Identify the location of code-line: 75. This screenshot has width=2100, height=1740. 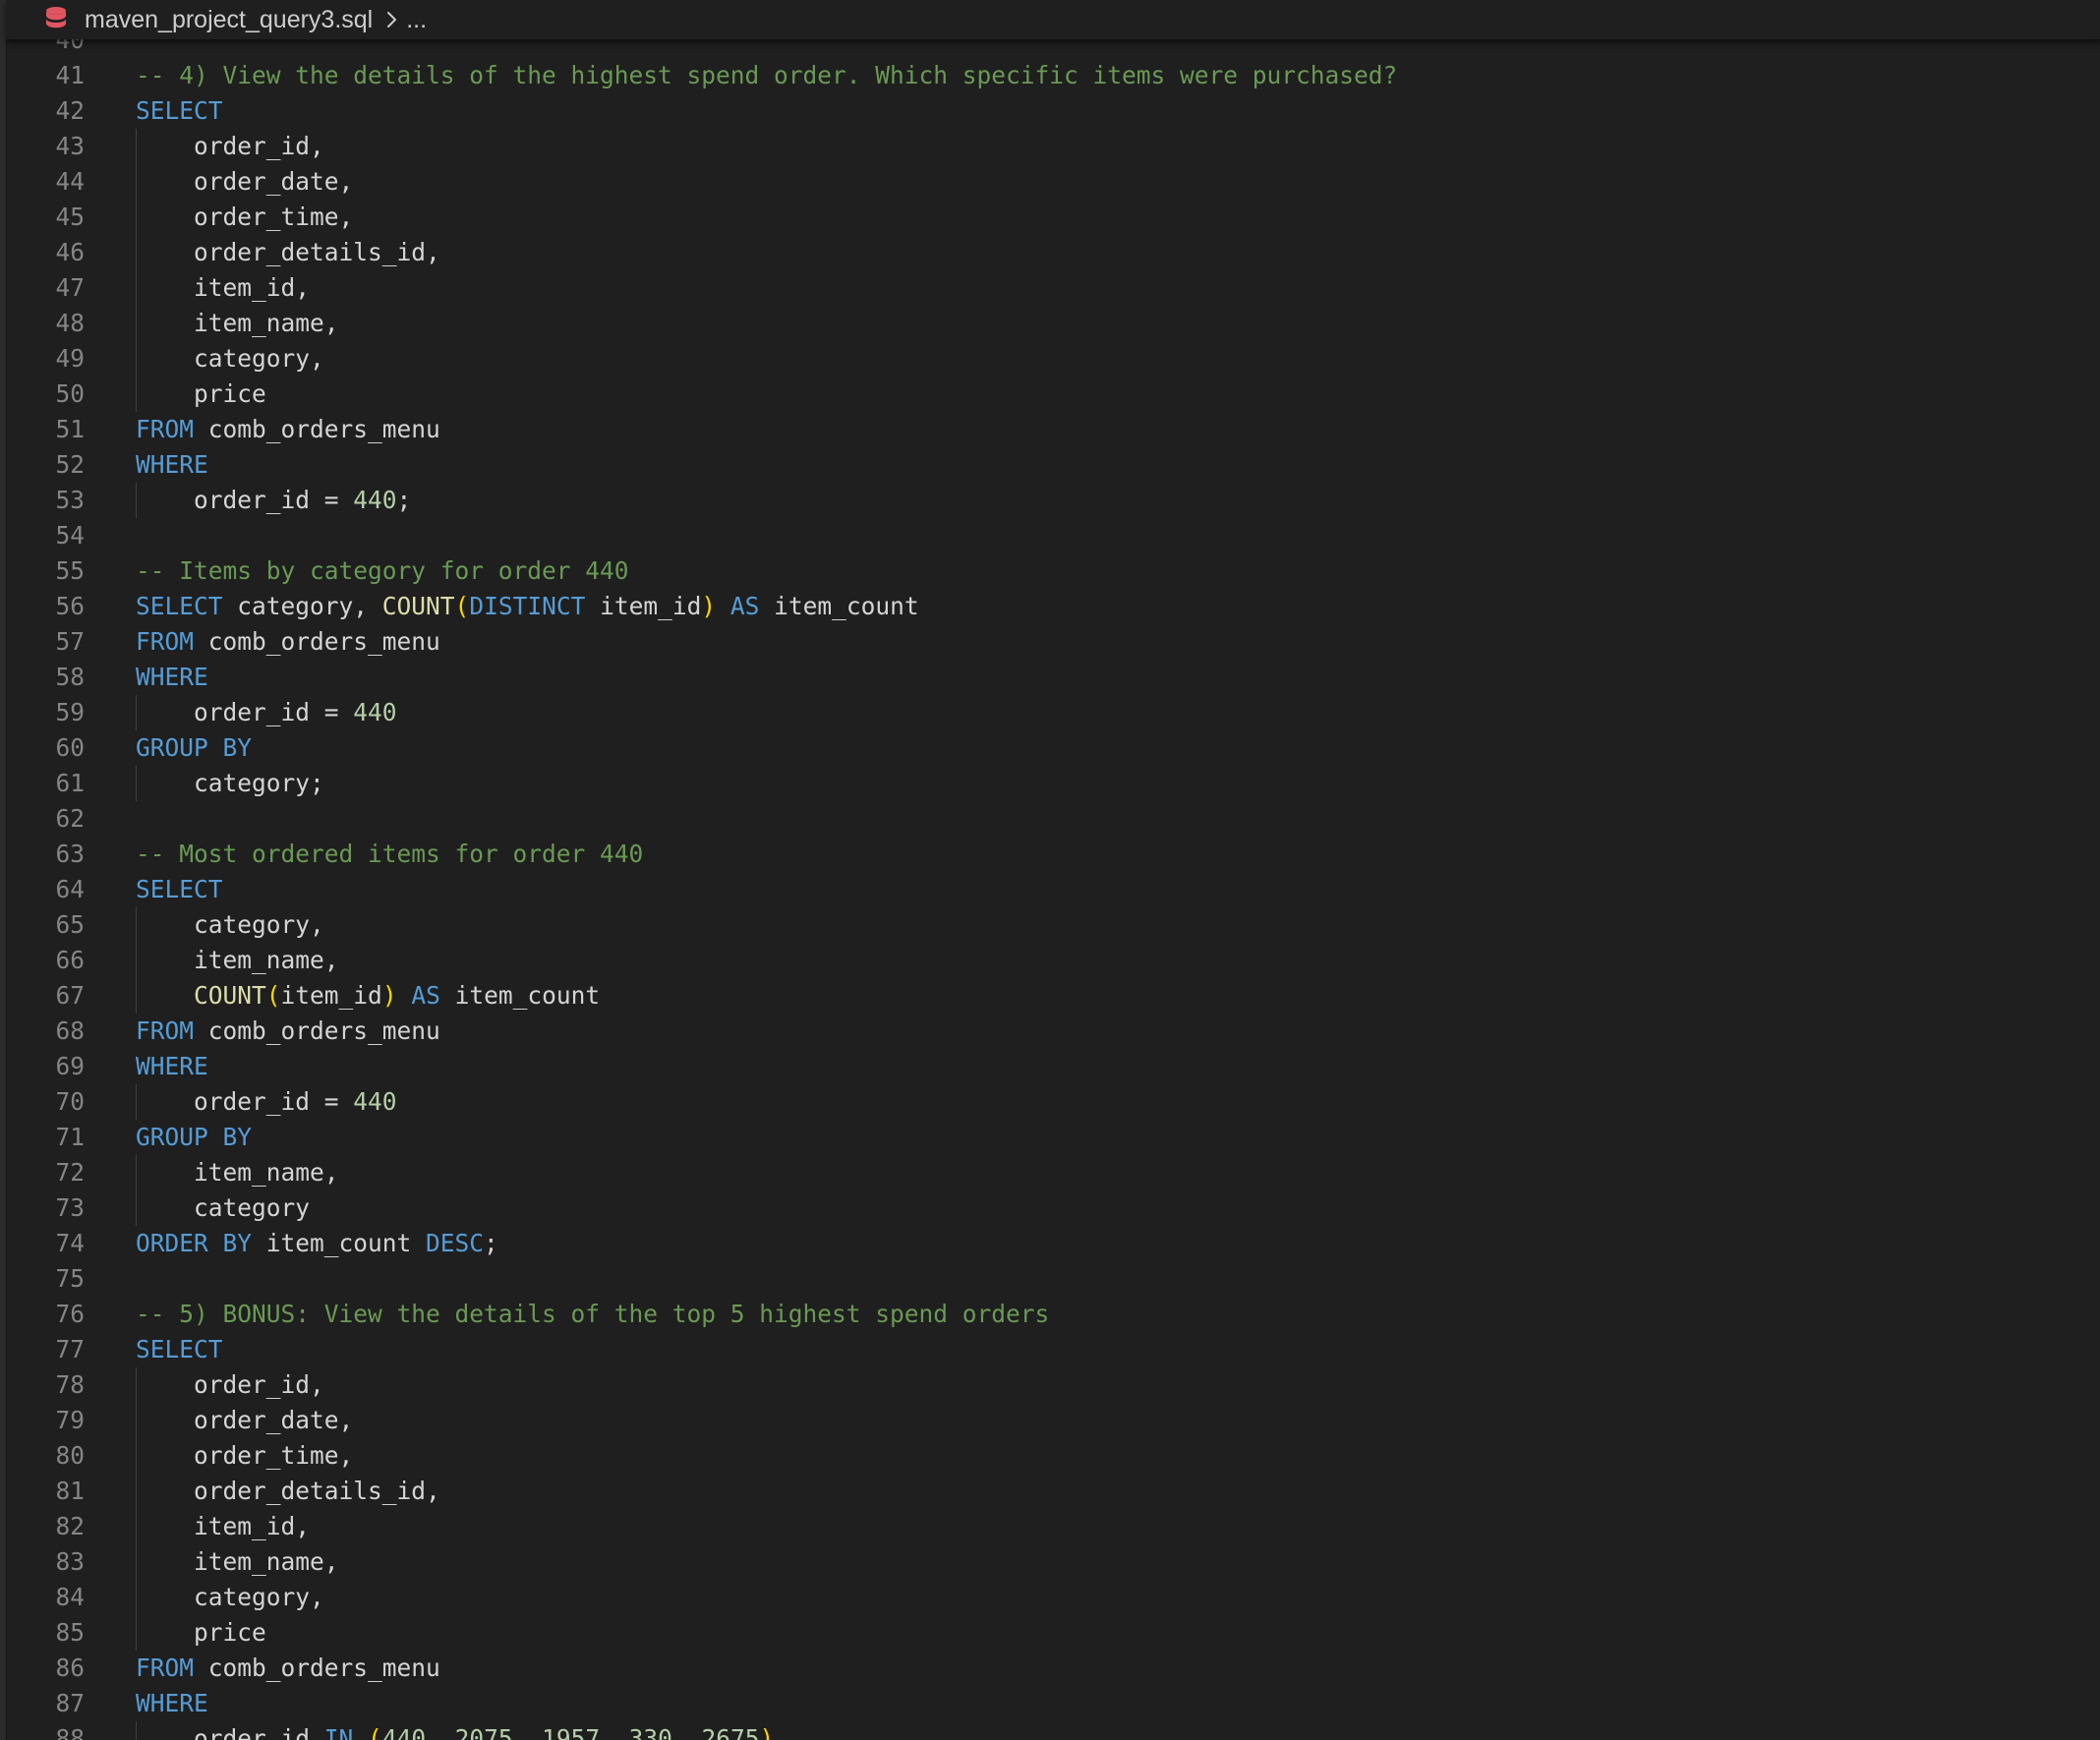
(1053, 1279).